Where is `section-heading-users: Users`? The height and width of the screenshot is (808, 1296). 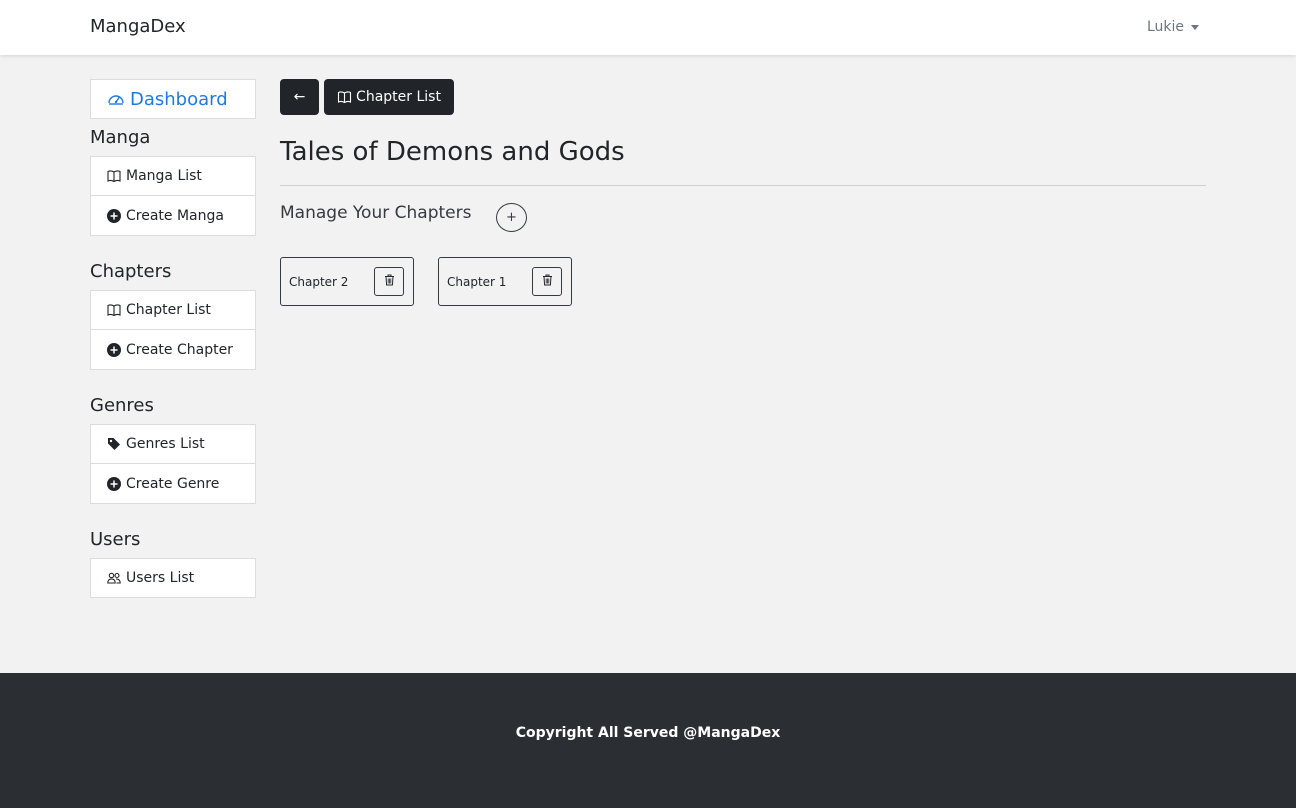
section-heading-users: Users is located at coordinates (115, 539).